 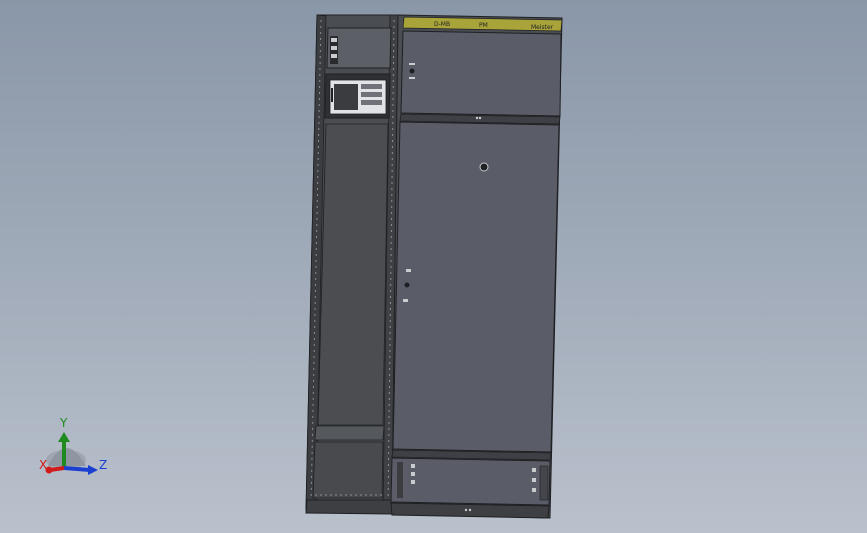 What do you see at coordinates (442, 24) in the screenshot?
I see `nameplate-label-1: D-MB` at bounding box center [442, 24].